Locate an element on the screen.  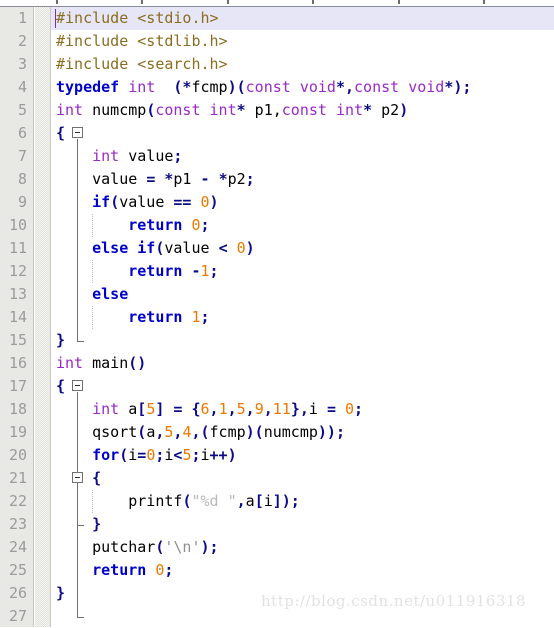
code-line: 3 #include <search.h> is located at coordinates (277, 64).